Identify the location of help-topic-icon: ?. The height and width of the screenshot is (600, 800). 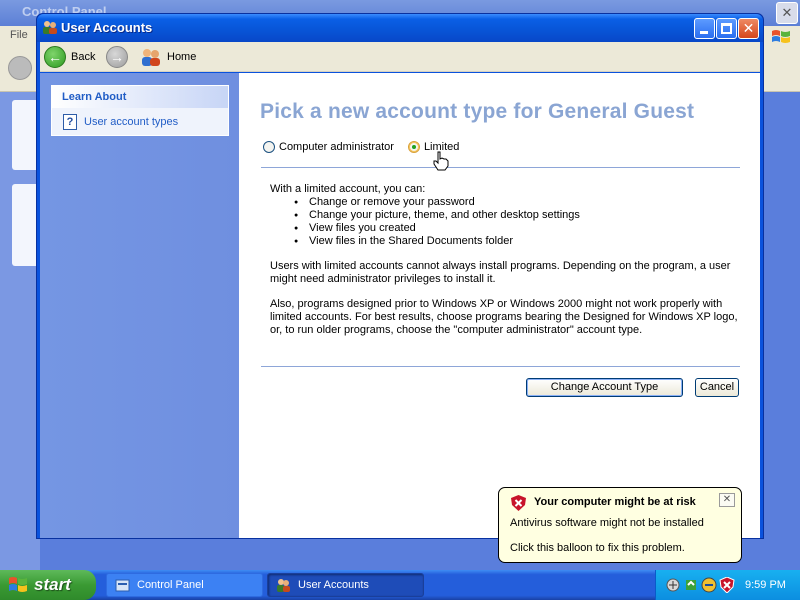
(70, 122).